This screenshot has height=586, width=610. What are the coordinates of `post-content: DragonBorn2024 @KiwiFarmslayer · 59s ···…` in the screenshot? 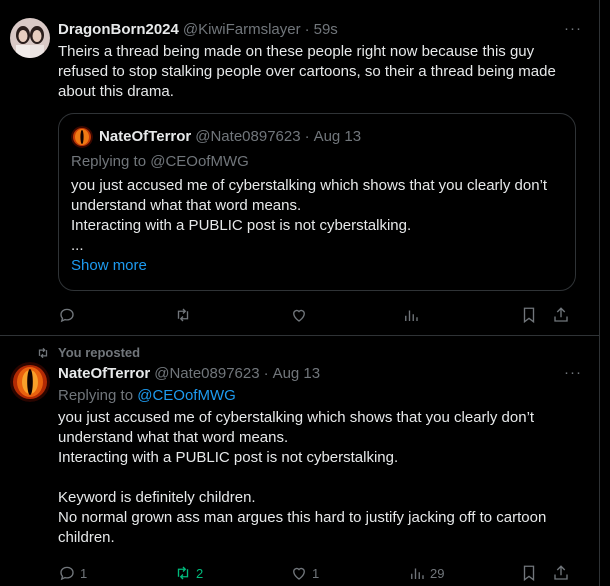 It's located at (320, 61).